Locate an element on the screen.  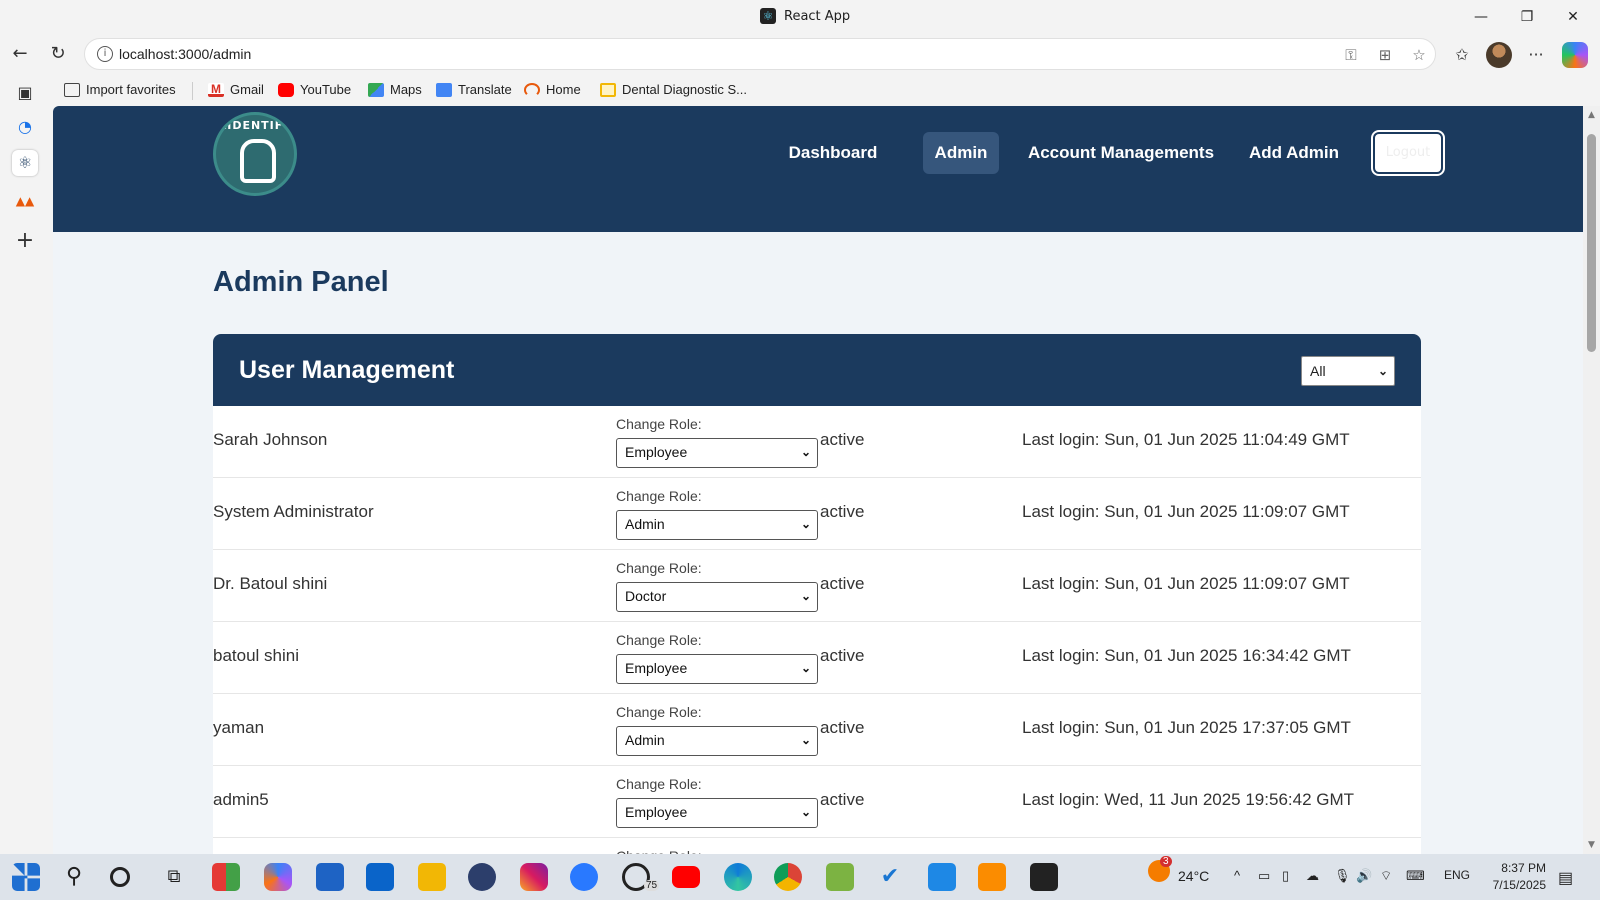
favorite-gmail: M Gmail is located at coordinates (236, 89).